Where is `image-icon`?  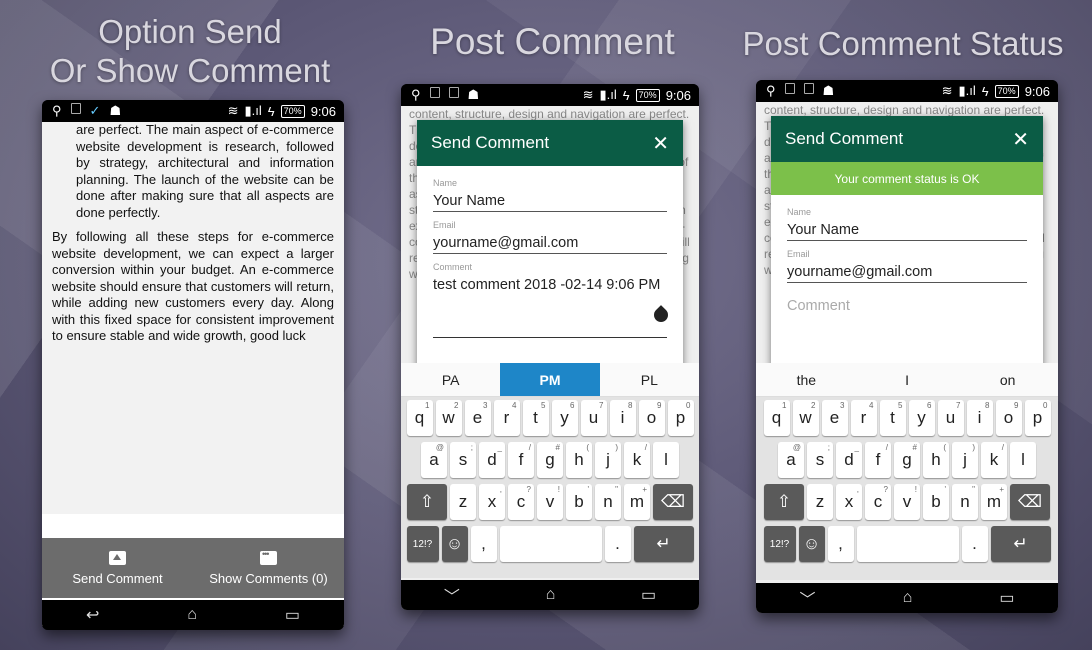
image-icon is located at coordinates (434, 92).